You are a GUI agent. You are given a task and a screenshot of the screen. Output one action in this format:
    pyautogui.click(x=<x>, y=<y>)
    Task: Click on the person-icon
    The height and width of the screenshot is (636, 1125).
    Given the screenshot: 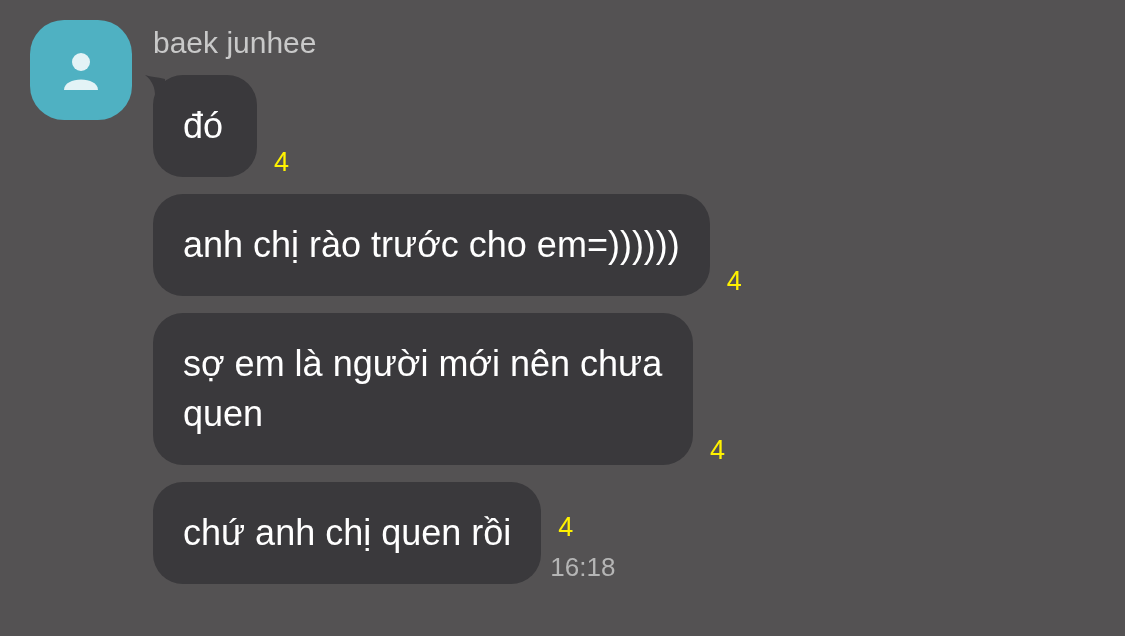 What is the action you would take?
    pyautogui.click(x=81, y=70)
    